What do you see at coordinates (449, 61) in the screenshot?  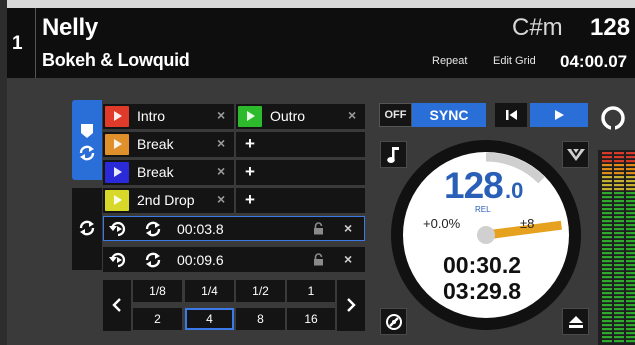 I see `repeat-button: Repeat` at bounding box center [449, 61].